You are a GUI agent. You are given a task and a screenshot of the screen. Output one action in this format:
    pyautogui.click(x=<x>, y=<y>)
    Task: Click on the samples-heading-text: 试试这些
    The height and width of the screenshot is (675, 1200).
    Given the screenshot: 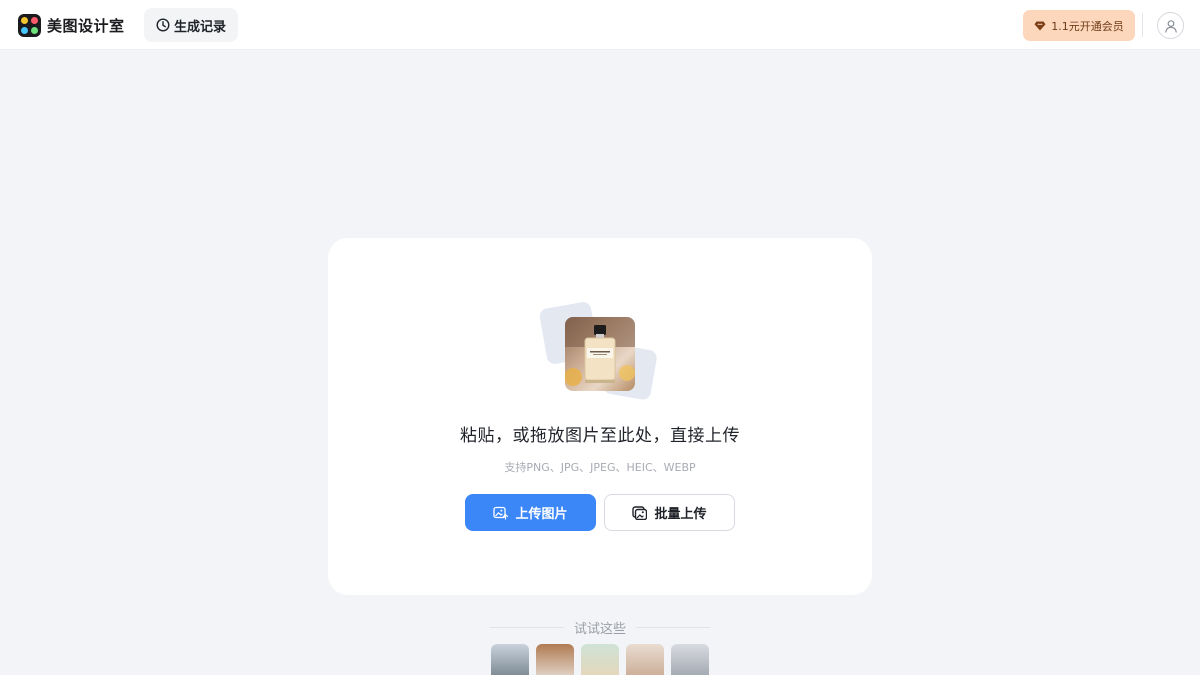 What is the action you would take?
    pyautogui.click(x=600, y=629)
    